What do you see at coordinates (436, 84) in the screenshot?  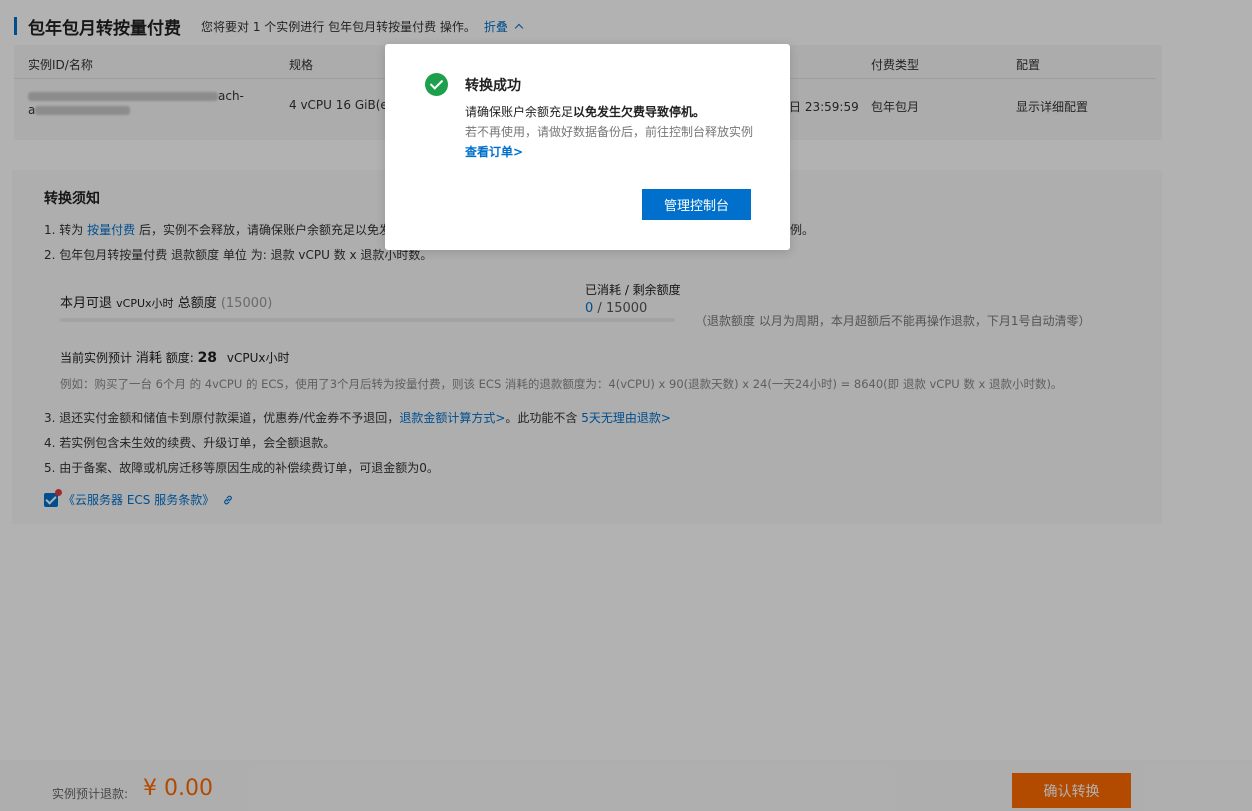 I see `check-circle-icon` at bounding box center [436, 84].